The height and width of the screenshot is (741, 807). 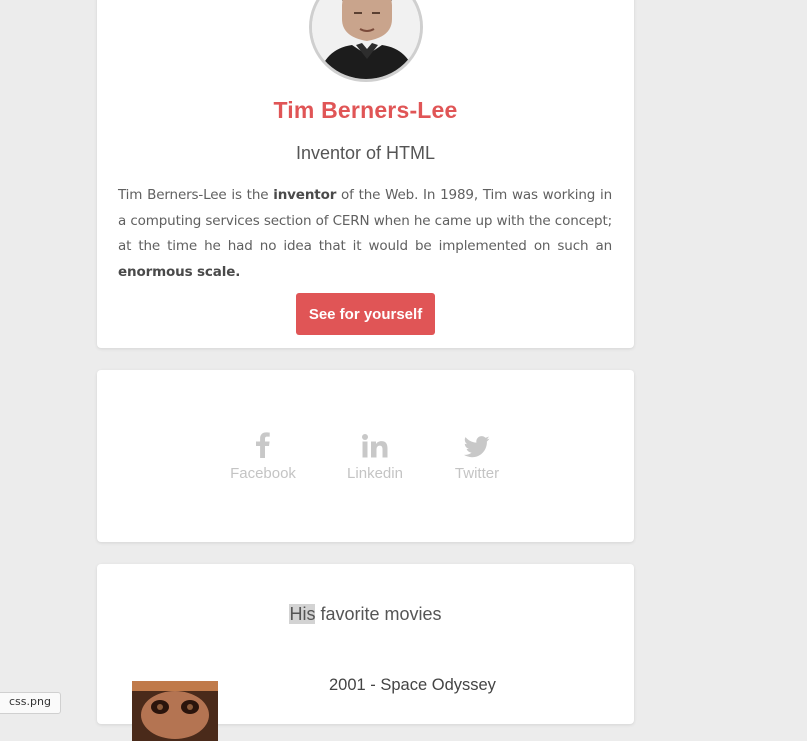 What do you see at coordinates (477, 442) in the screenshot?
I see `twitter-icon` at bounding box center [477, 442].